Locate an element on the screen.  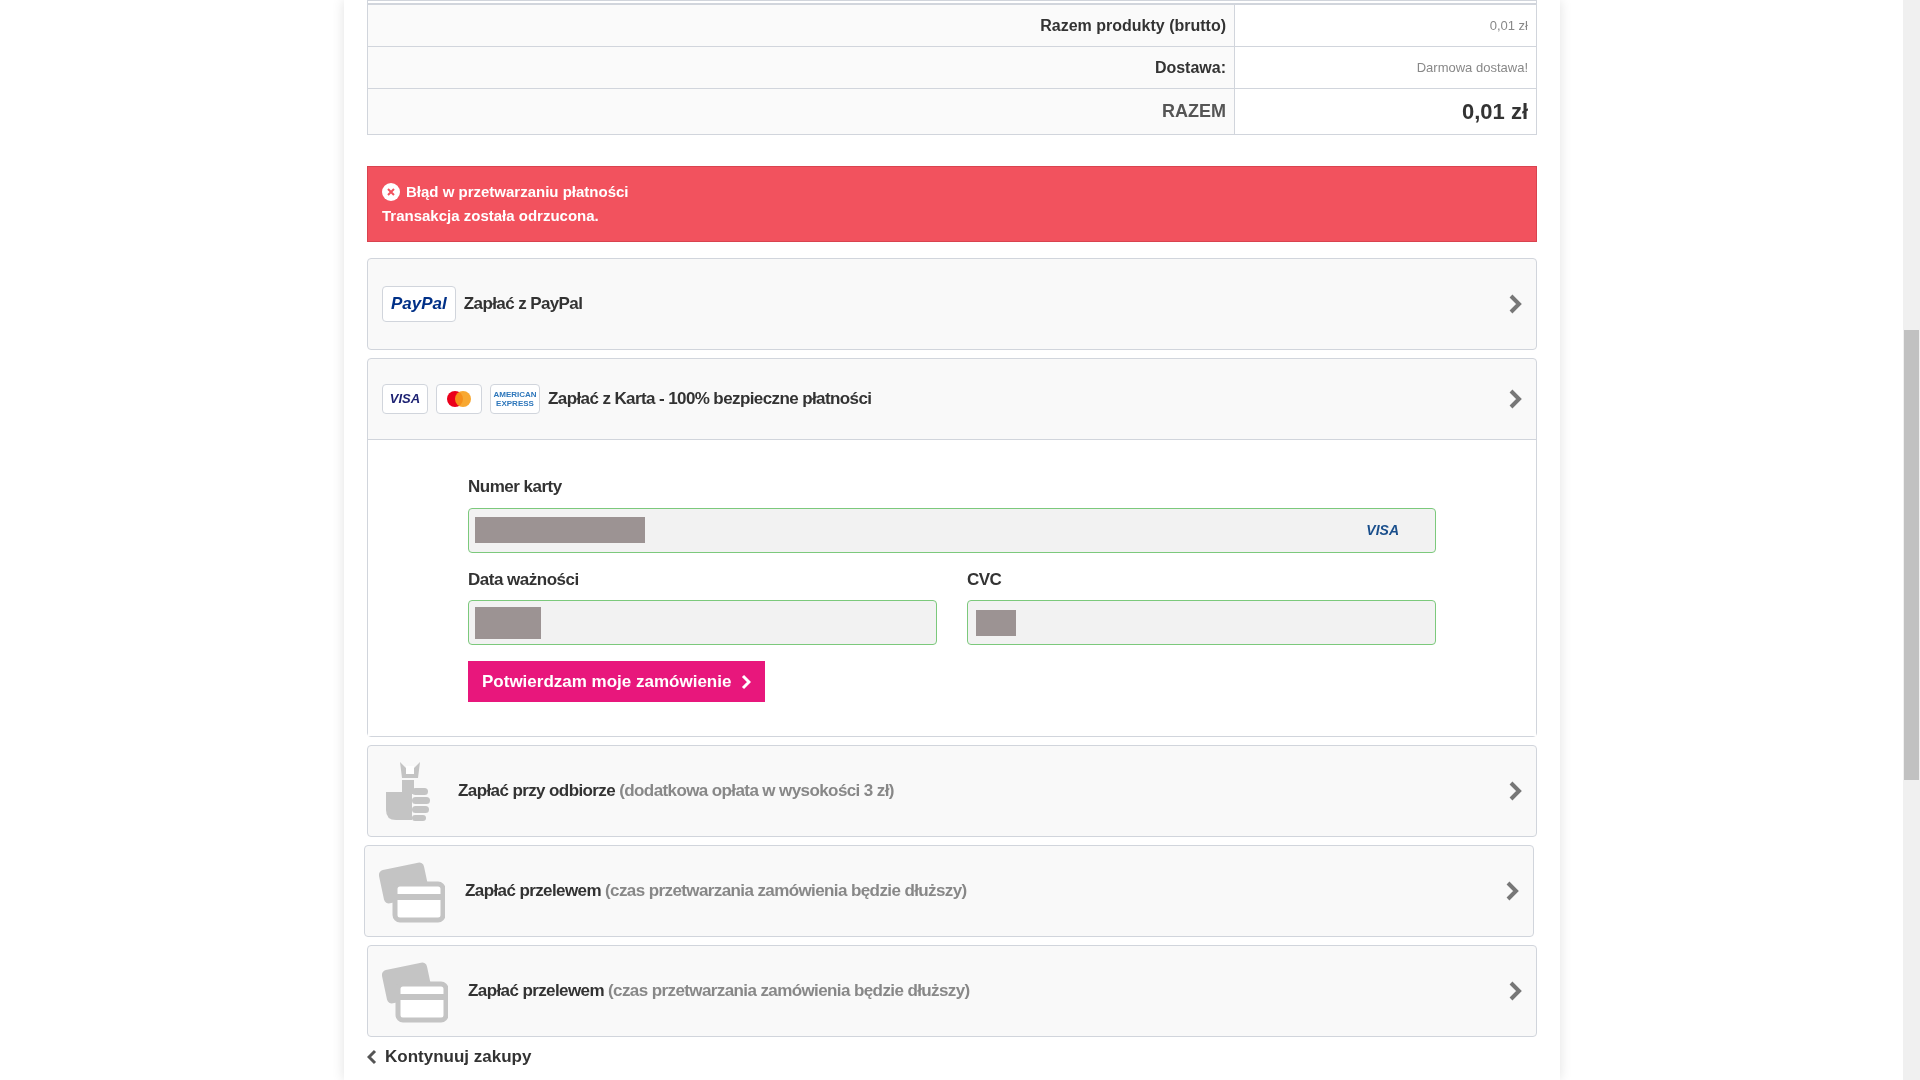
payment-method-header: Zapłać przy odbiorze (dodatkowa opłata w wysokości 3 zł) is located at coordinates (952, 791).